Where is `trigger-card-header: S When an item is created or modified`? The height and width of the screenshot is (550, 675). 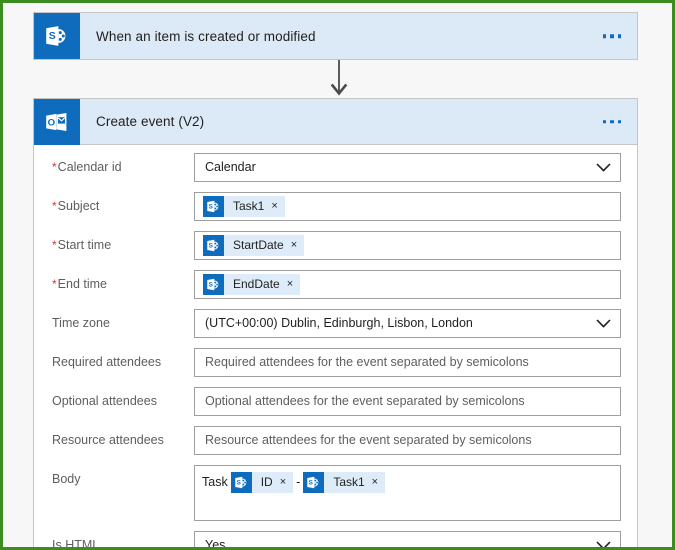
trigger-card-header: S When an item is created or modified is located at coordinates (335, 36).